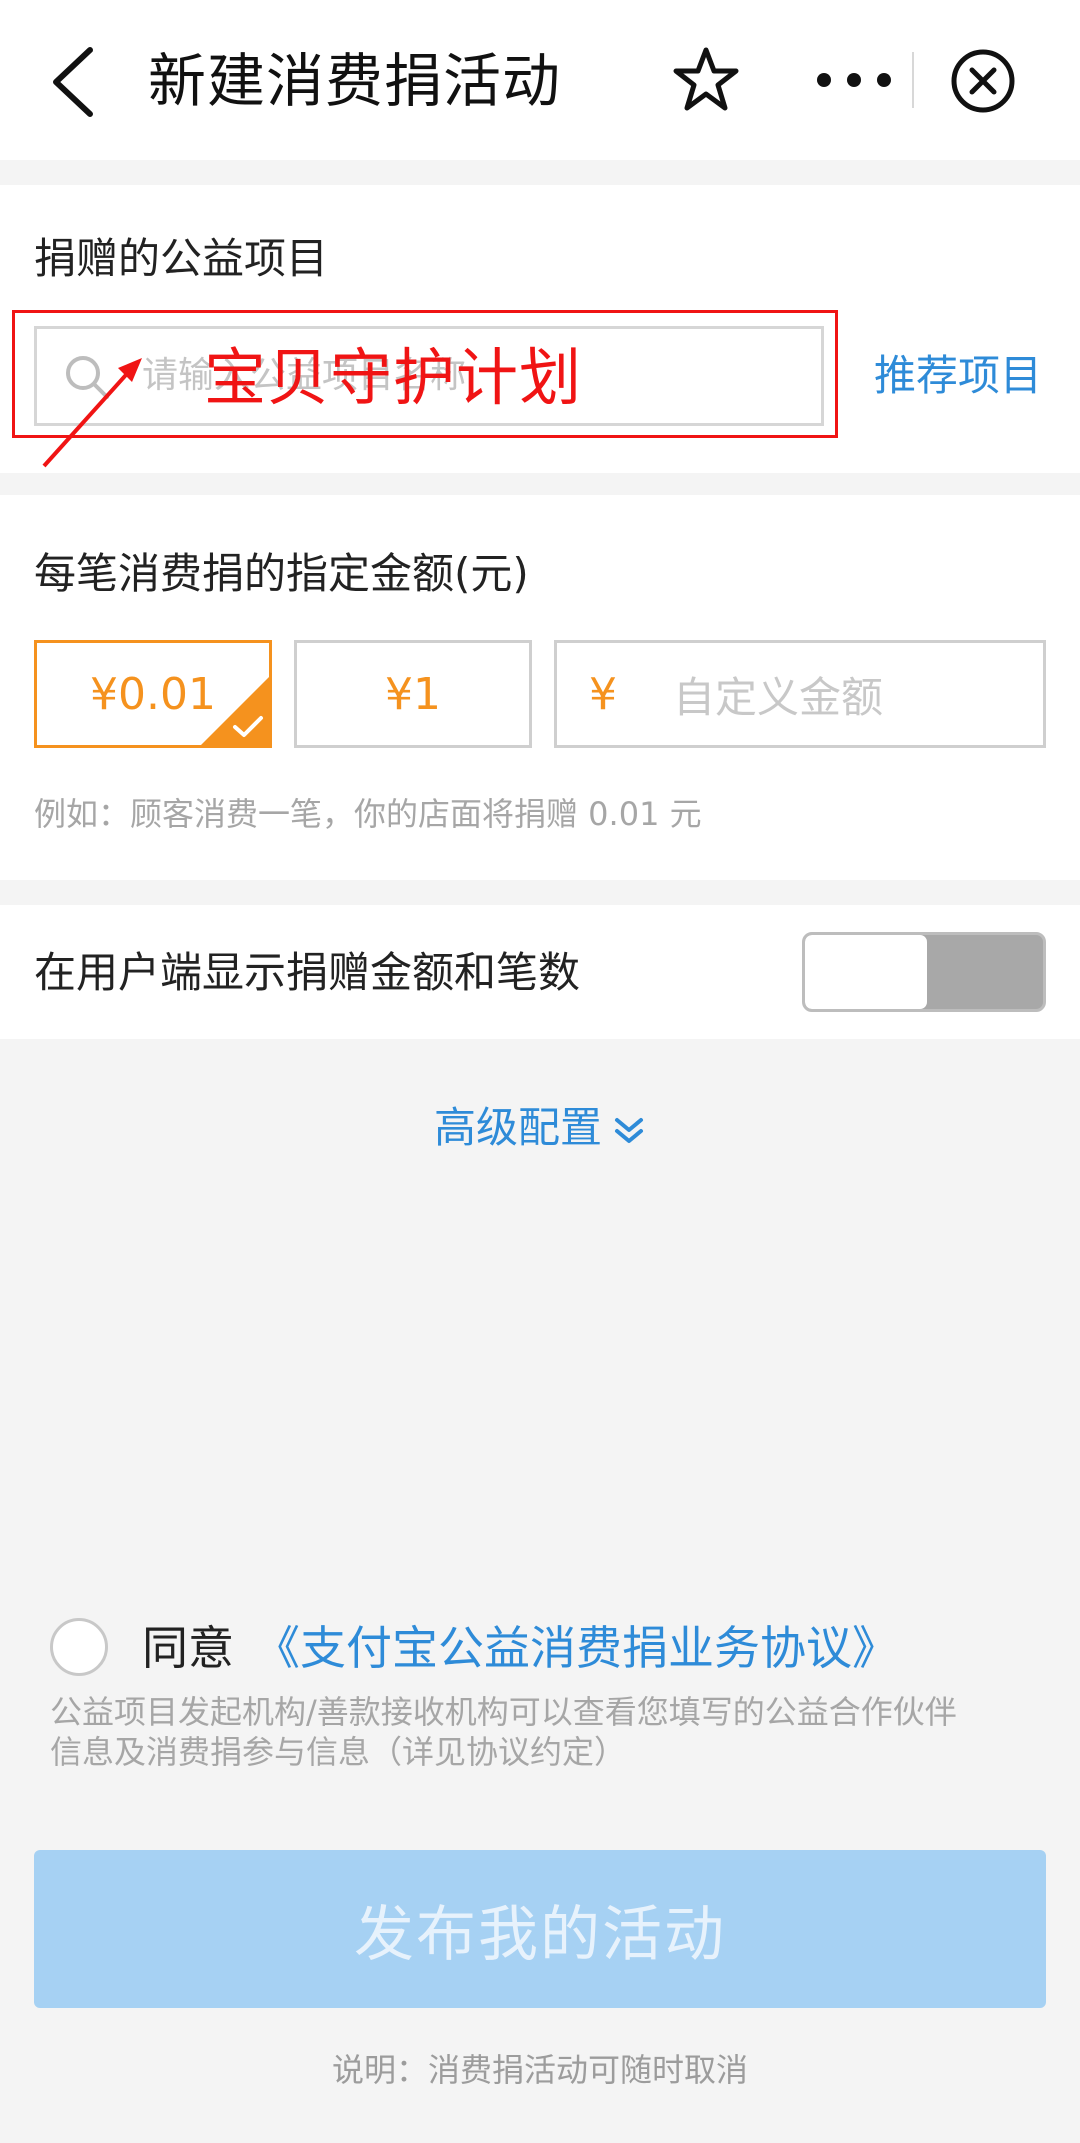 The height and width of the screenshot is (2143, 1080). I want to click on toggle-knob, so click(866, 972).